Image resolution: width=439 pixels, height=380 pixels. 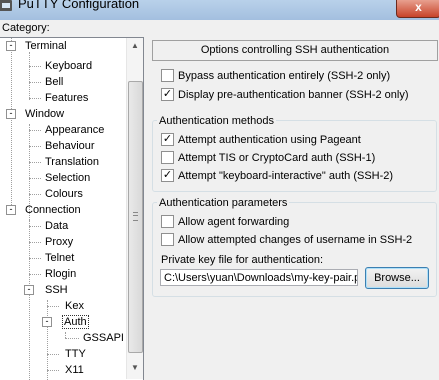 What do you see at coordinates (64, 194) in the screenshot?
I see `tree-item-colours: Colours` at bounding box center [64, 194].